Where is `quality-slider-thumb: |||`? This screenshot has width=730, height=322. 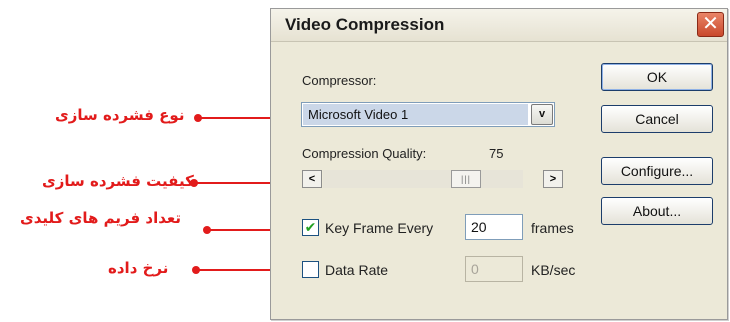
quality-slider-thumb: ||| is located at coordinates (466, 179).